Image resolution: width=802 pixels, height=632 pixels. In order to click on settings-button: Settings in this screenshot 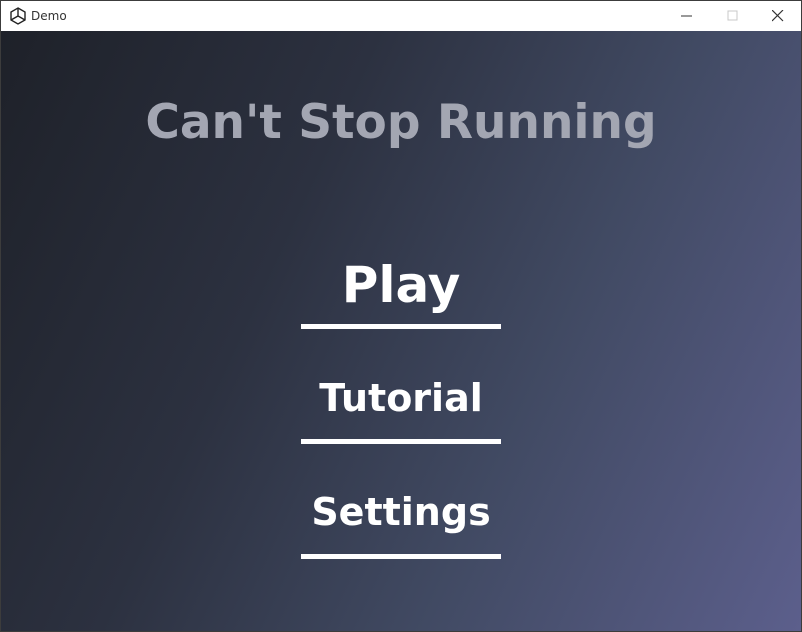, I will do `click(401, 525)`.